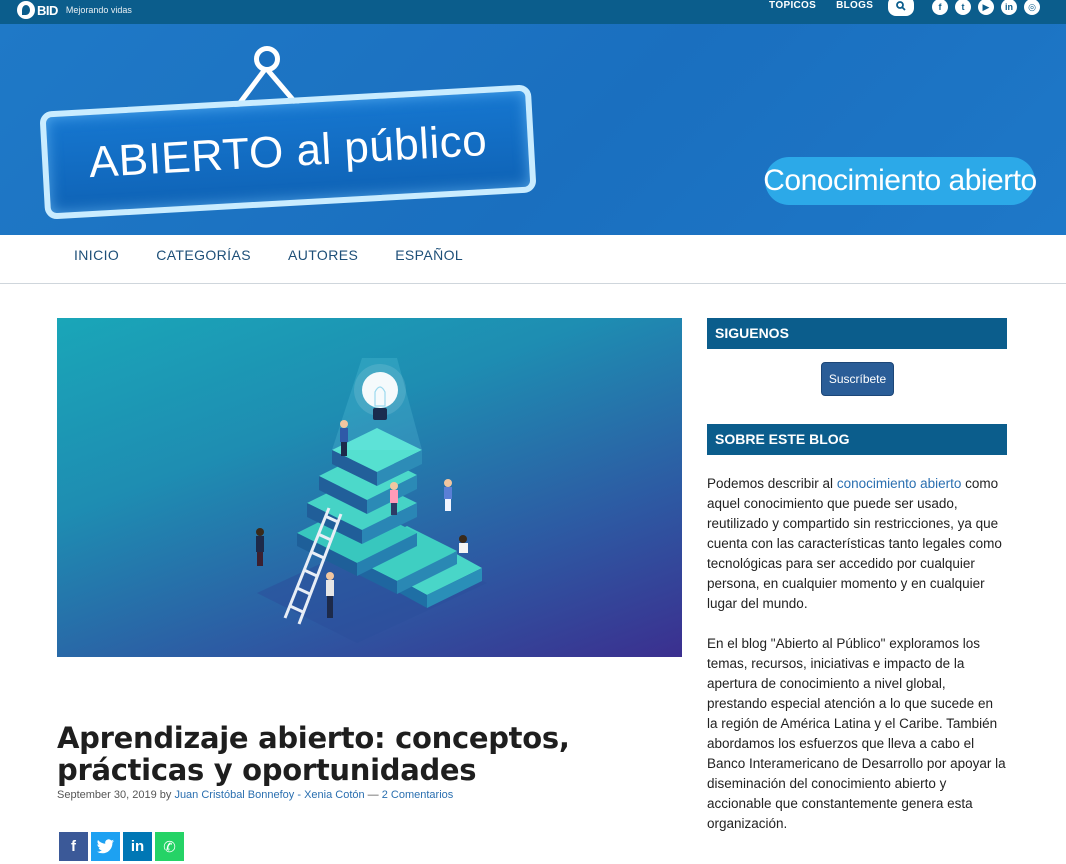  What do you see at coordinates (96, 255) in the screenshot?
I see `nav-item-inicio: INICIO` at bounding box center [96, 255].